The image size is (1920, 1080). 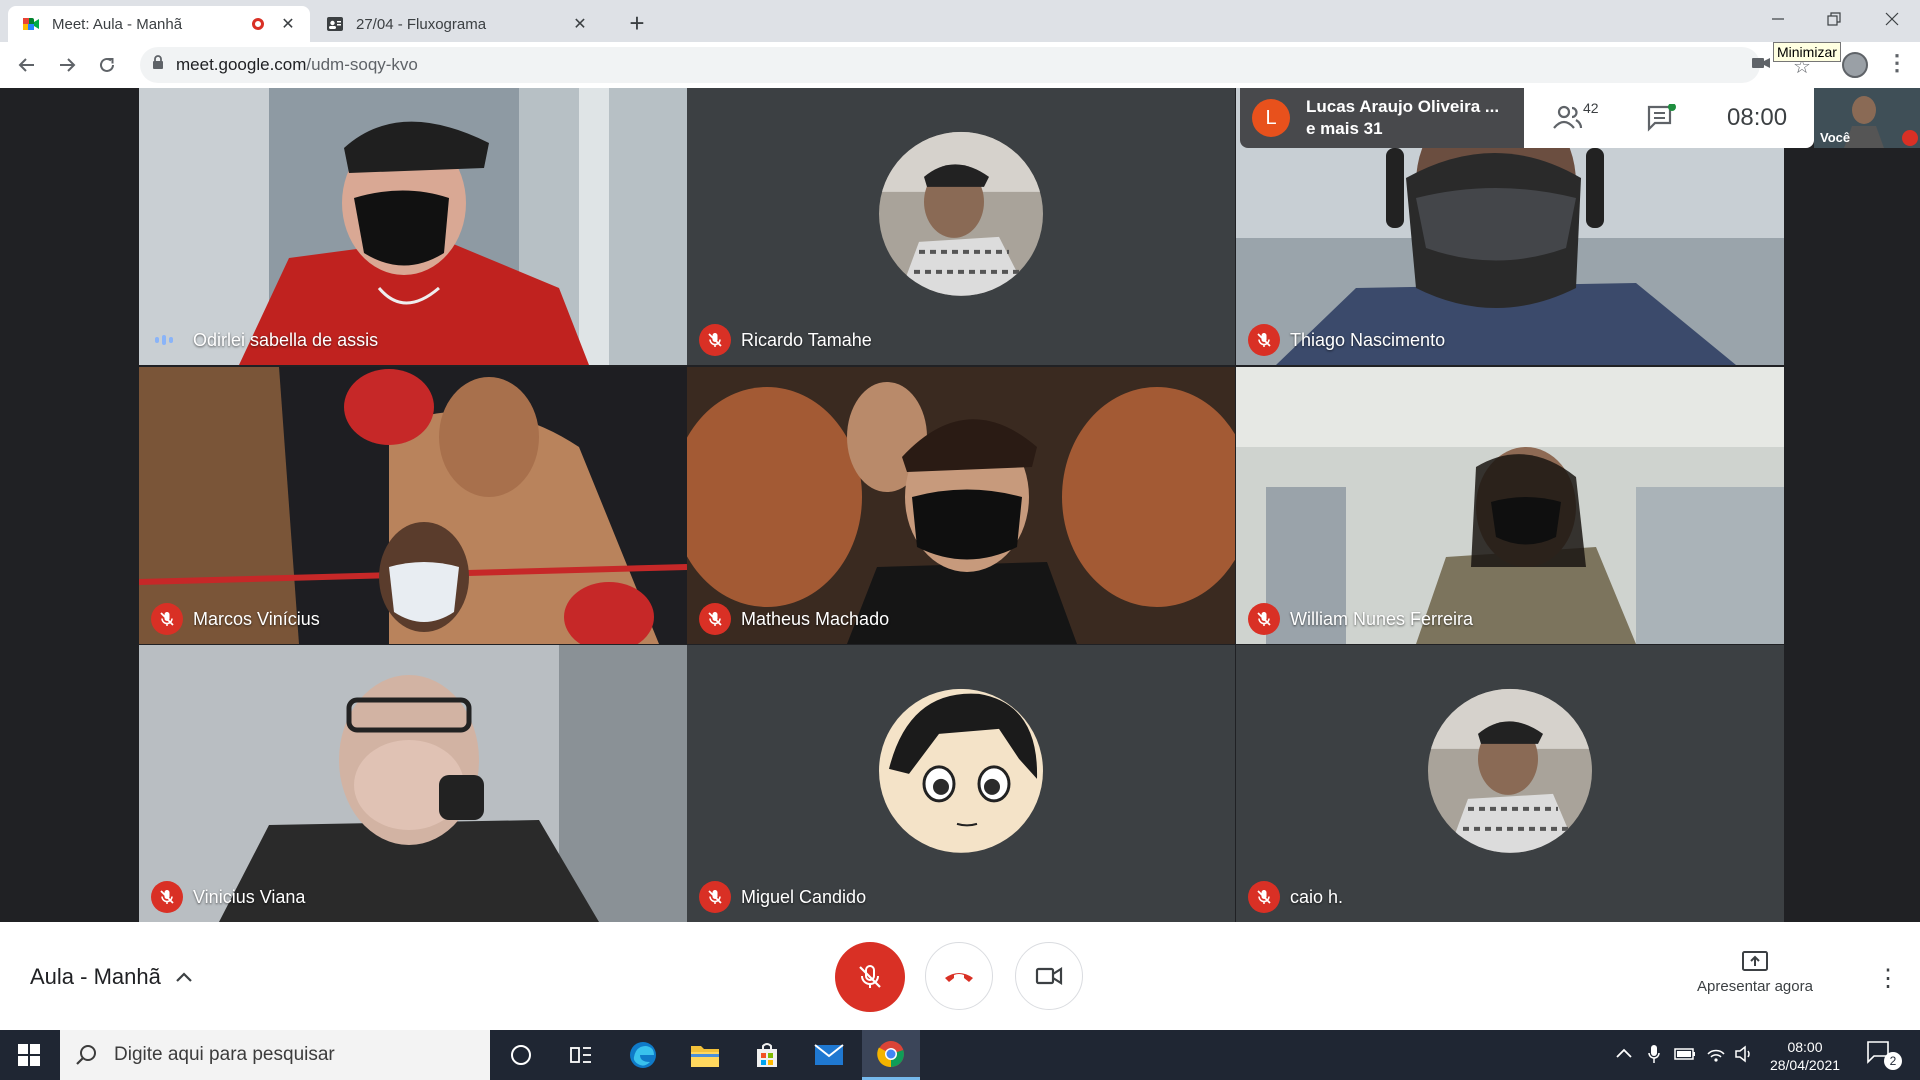 I want to click on taskbar-time: 08:00, so click(x=1805, y=1047).